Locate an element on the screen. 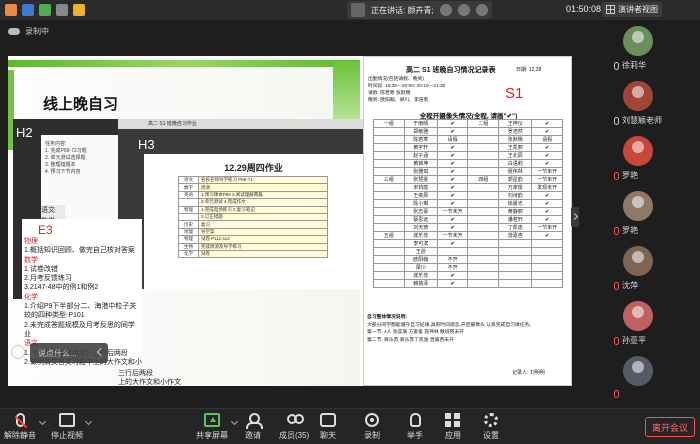  student-name: 赵子涵 is located at coordinates (420, 155).